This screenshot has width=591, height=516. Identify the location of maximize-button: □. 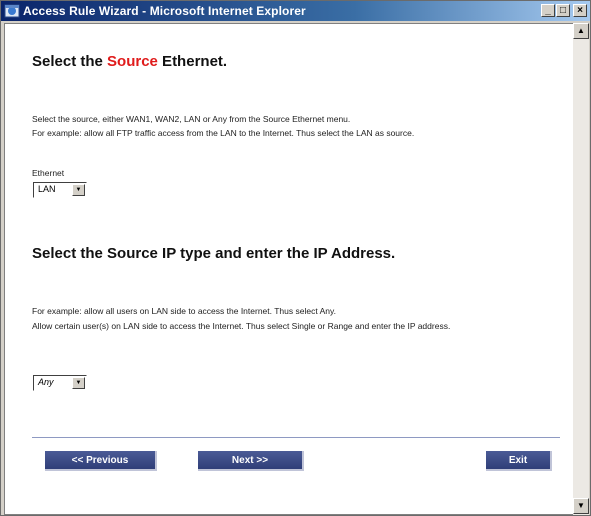
(563, 10).